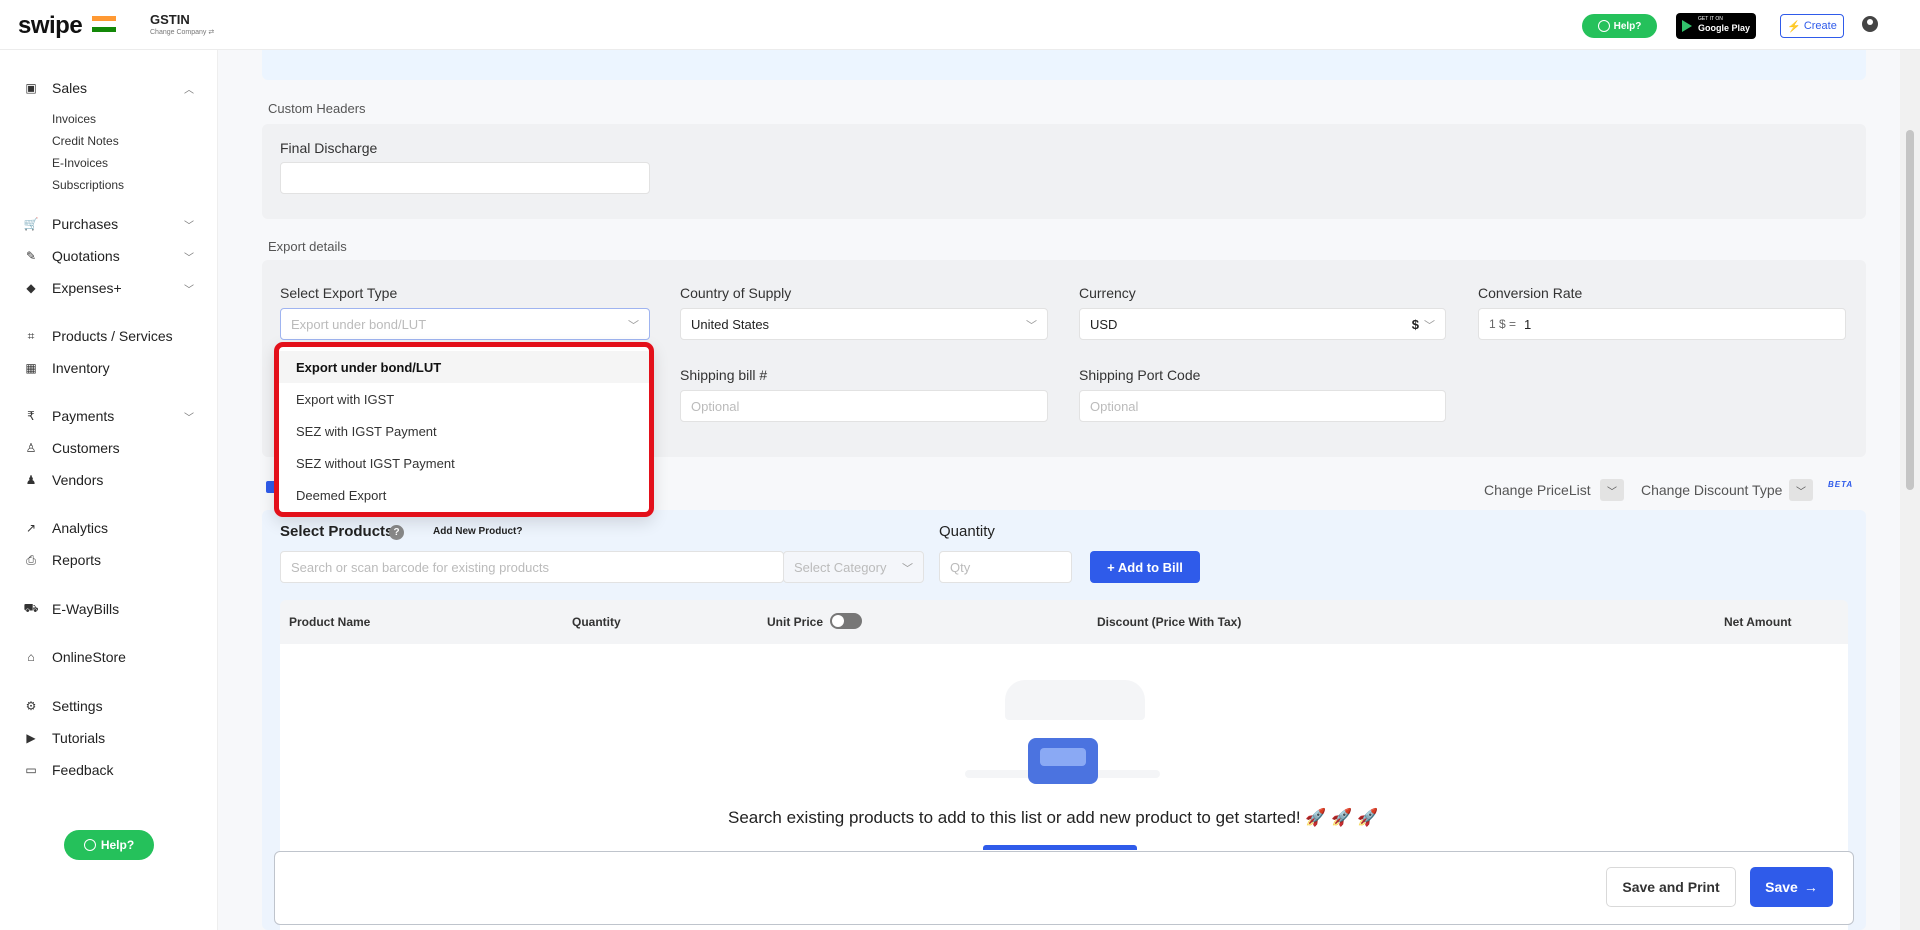 The width and height of the screenshot is (1920, 930). I want to click on sidebar-item-onlinestore: ⌂ OnlineStore, so click(109, 657).